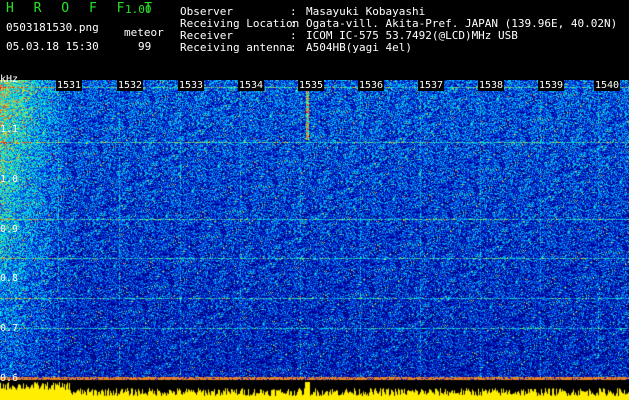 The image size is (629, 400). I want to click on x-tick-label: 1532, so click(130, 85).